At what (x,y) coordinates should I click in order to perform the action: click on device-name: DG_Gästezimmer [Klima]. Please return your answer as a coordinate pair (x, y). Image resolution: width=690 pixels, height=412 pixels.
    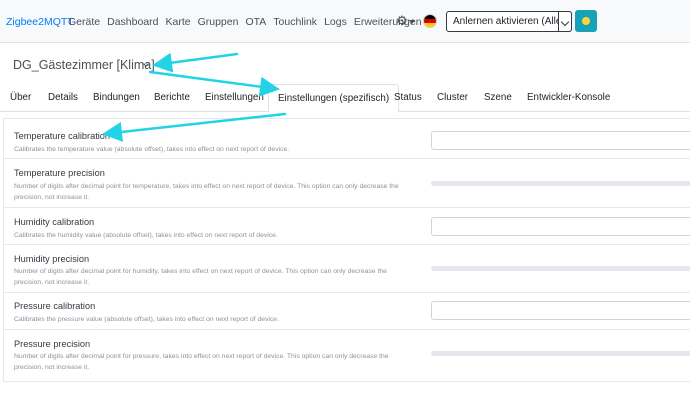
    Looking at the image, I should click on (84, 65).